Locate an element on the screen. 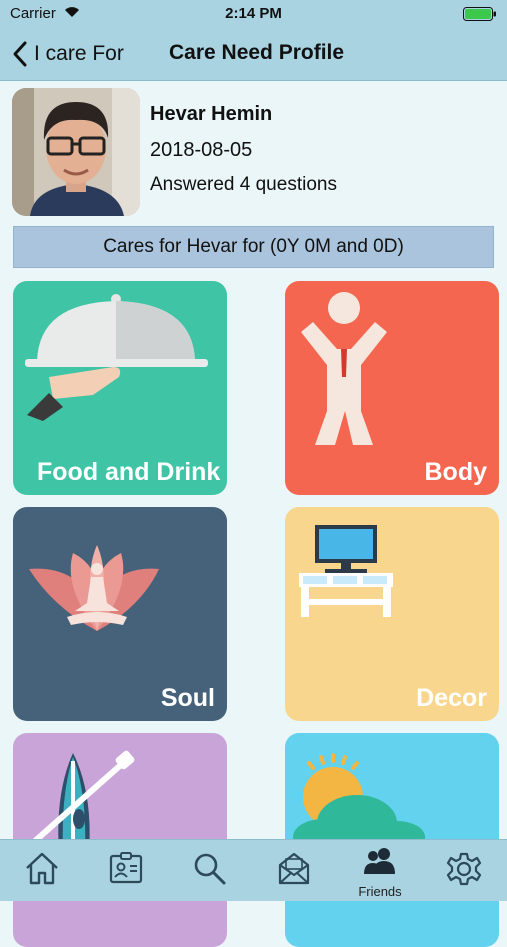 Image resolution: width=507 pixels, height=947 pixels. tab-contacts is located at coordinates (126, 870).